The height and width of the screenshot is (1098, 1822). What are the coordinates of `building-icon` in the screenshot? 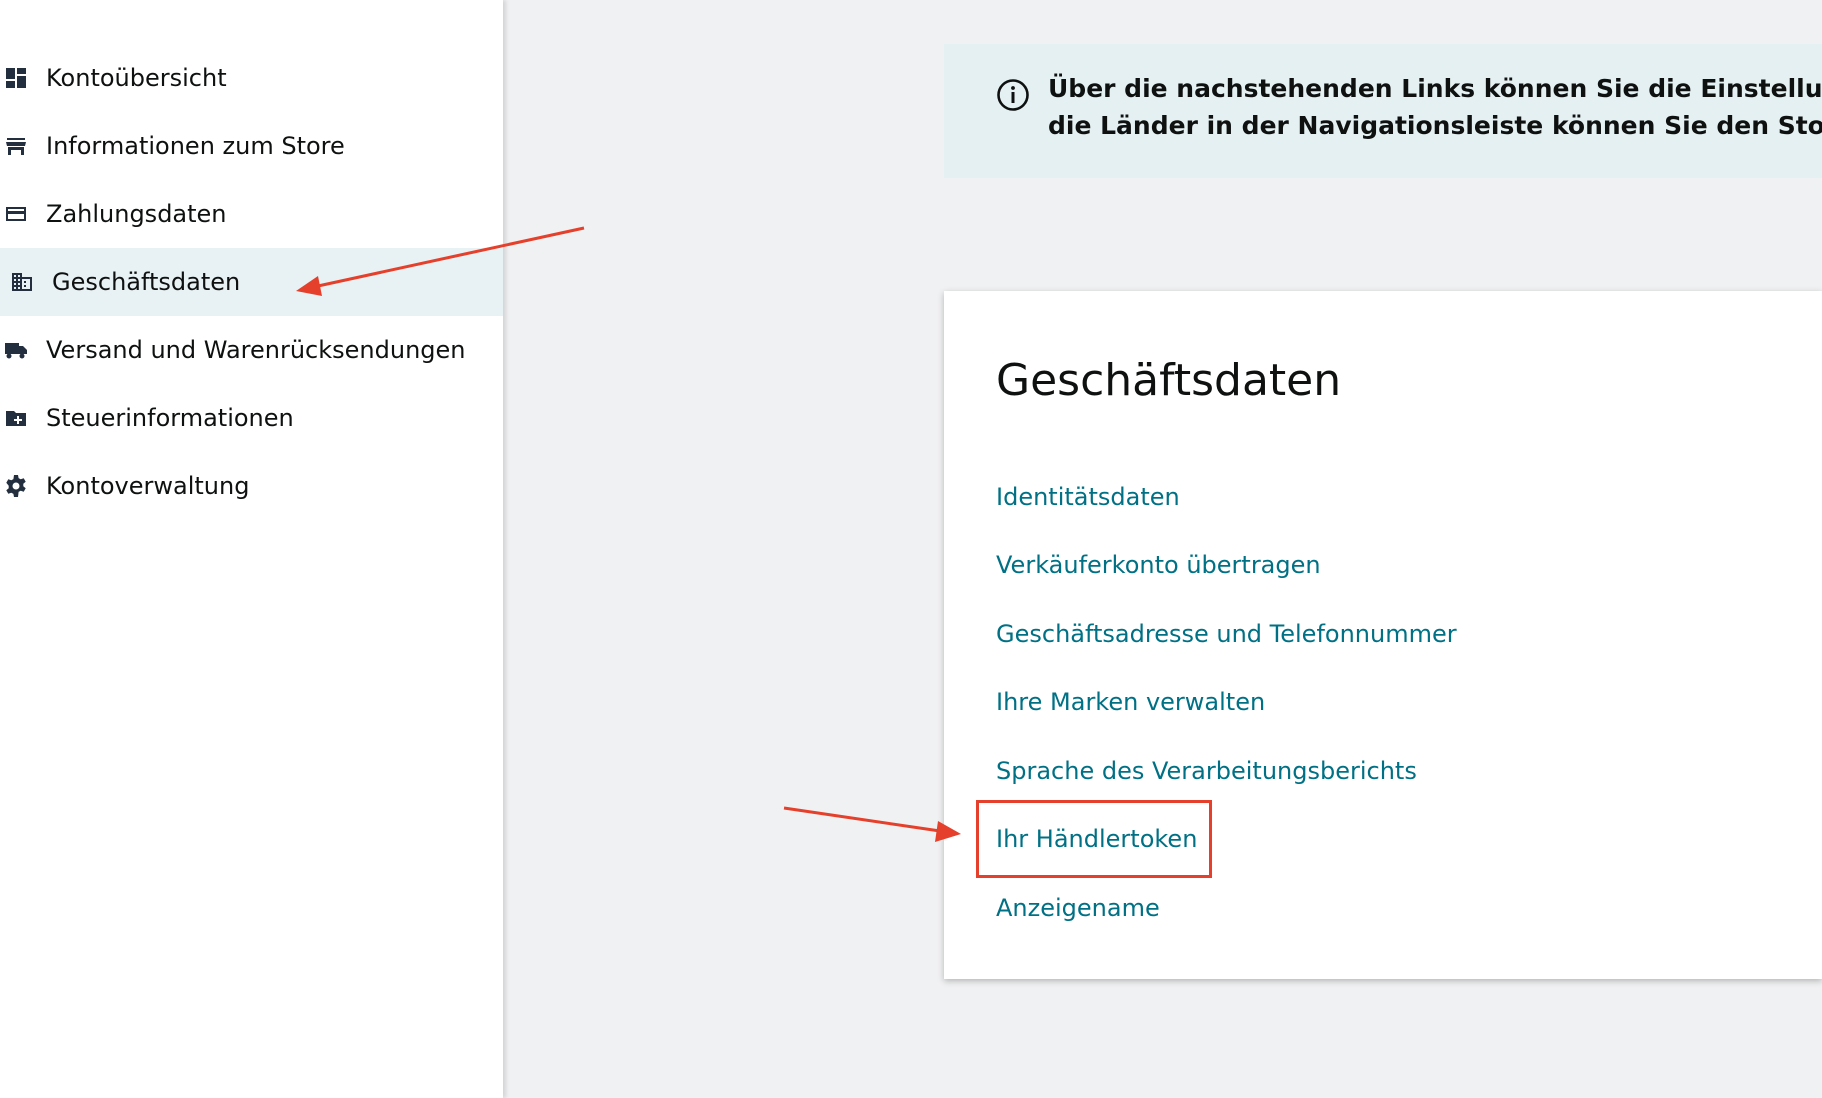 It's located at (22, 282).